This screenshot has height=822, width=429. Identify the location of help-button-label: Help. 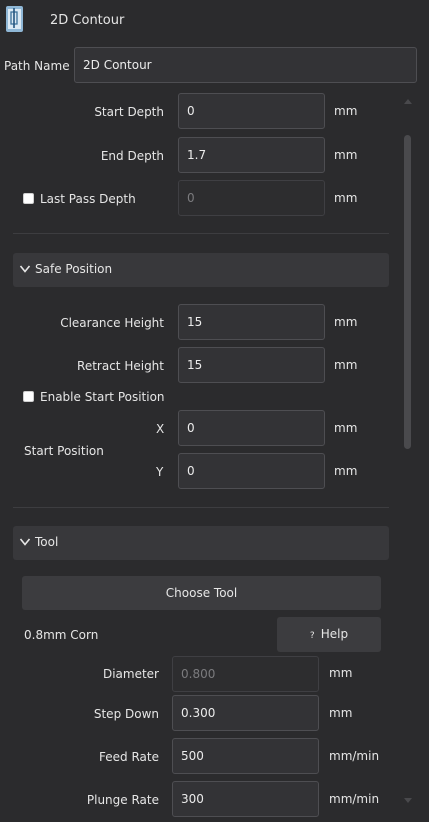
(334, 634).